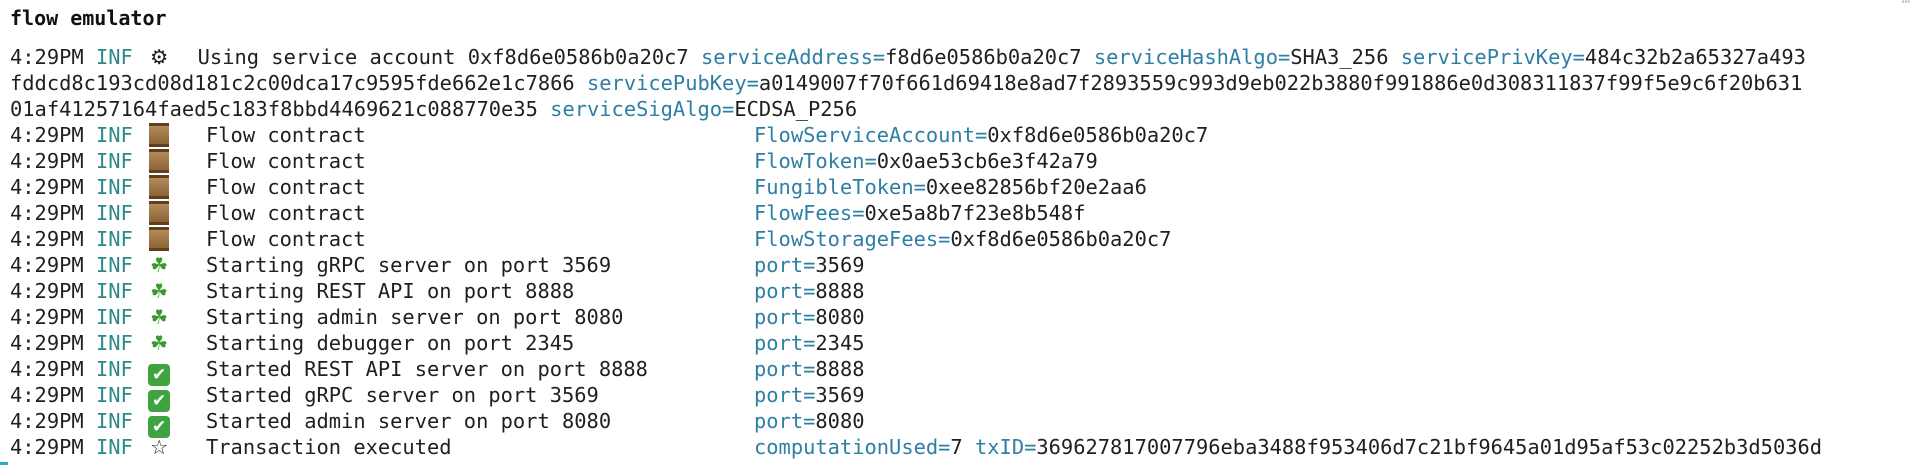  Describe the element at coordinates (427, 369) in the screenshot. I see `log-message: Started REST API server on port 8888` at that location.